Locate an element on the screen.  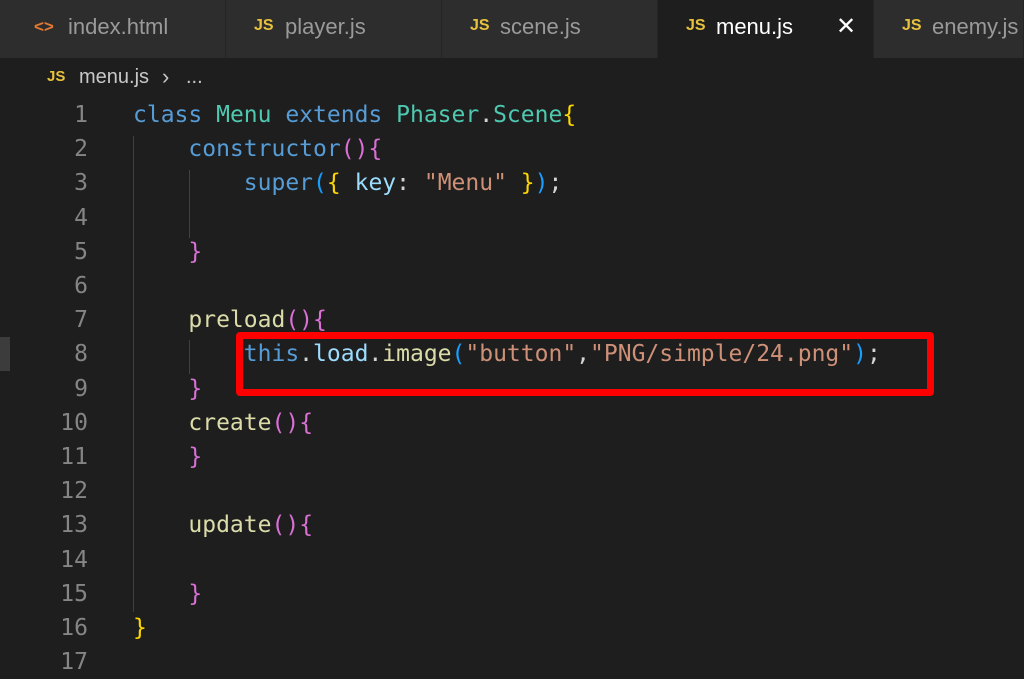
code-token: extends is located at coordinates (341, 115).